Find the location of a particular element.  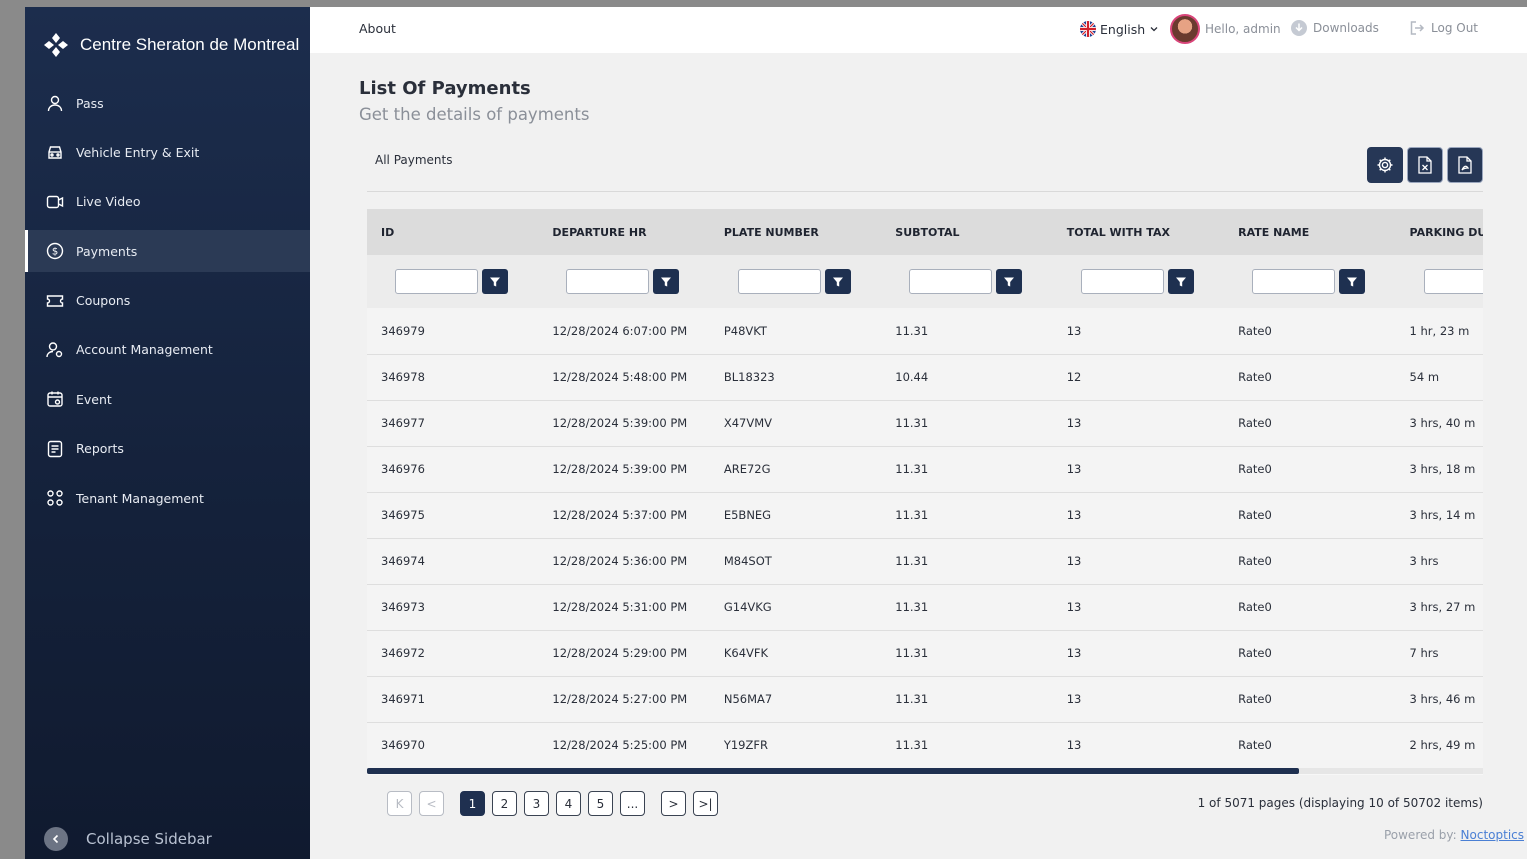

brand: Centre Sheraton de Montreal is located at coordinates (170, 45).